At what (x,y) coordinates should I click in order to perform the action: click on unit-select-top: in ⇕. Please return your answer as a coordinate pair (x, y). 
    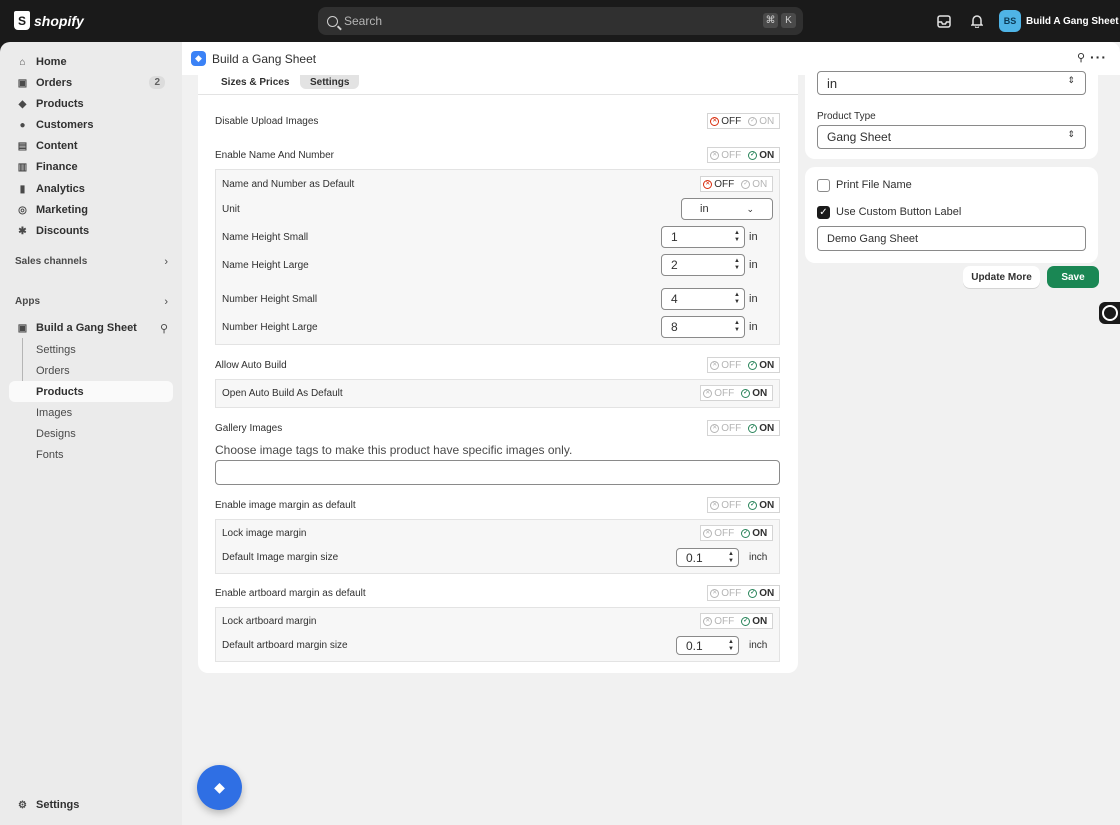
    Looking at the image, I should click on (951, 83).